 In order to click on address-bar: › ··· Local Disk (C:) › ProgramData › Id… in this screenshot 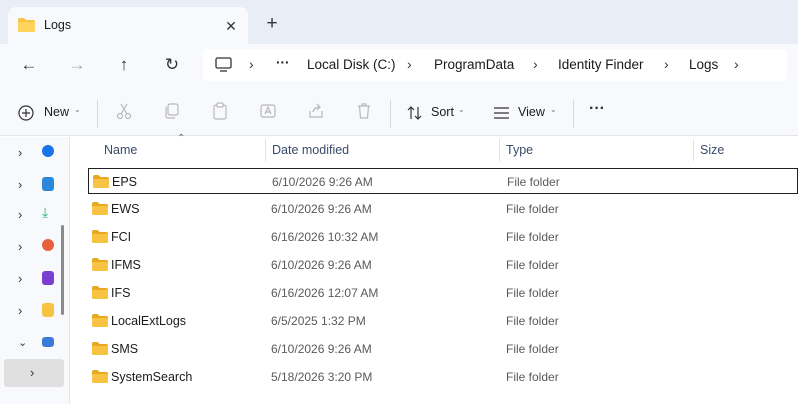, I will do `click(495, 65)`.